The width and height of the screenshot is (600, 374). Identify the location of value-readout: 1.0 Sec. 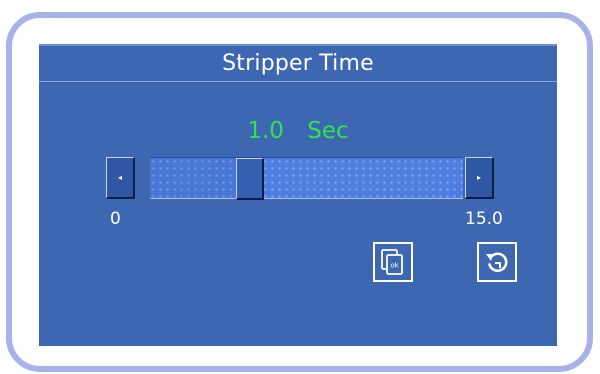
(298, 131).